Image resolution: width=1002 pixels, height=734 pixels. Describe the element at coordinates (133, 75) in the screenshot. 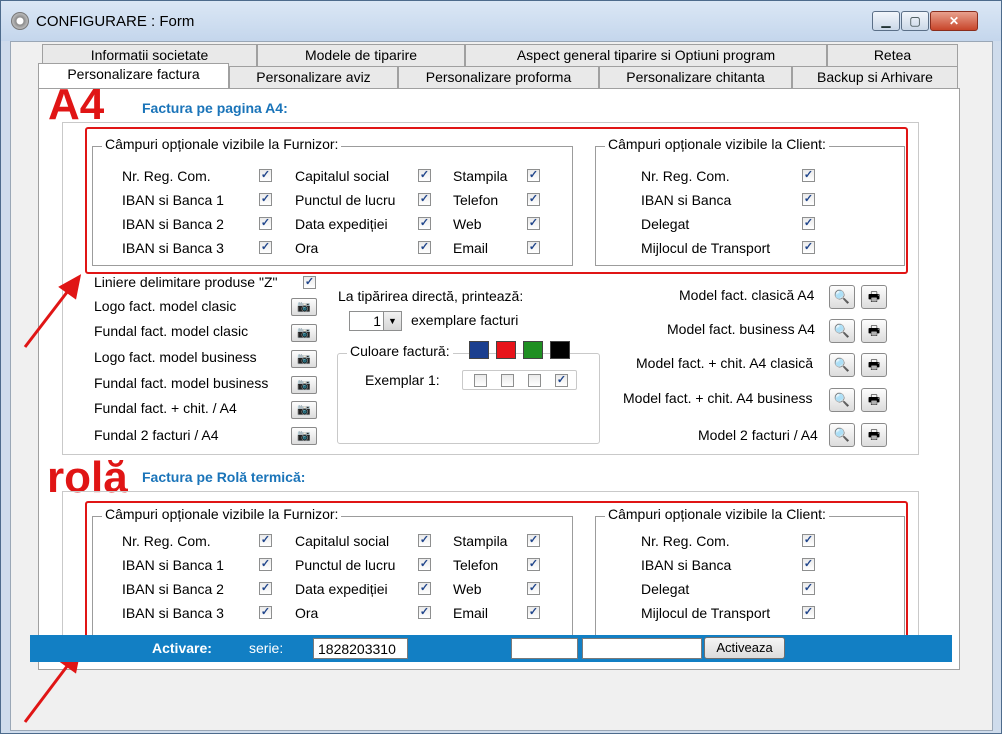

I see `tab-personalizare-factura: Personalizare factura` at that location.